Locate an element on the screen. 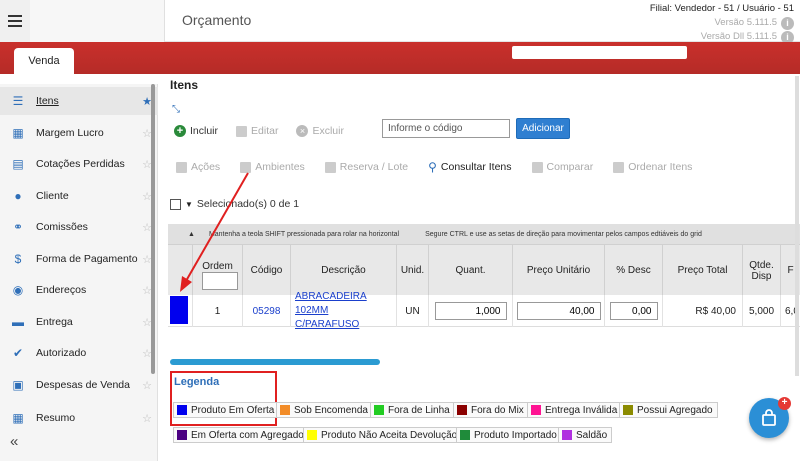 This screenshot has height=461, width=800. sidebar-item-comissoes: ⚭ Comissões ☆ is located at coordinates (79, 227).